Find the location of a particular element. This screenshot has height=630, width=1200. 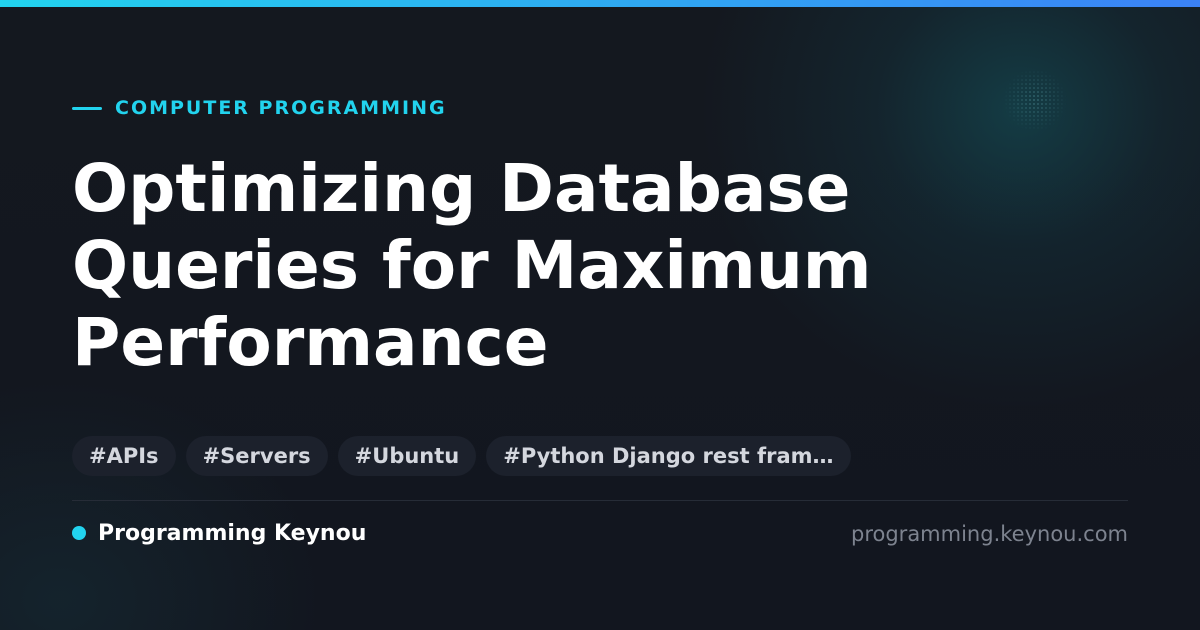

category-dash-icon is located at coordinates (87, 108).